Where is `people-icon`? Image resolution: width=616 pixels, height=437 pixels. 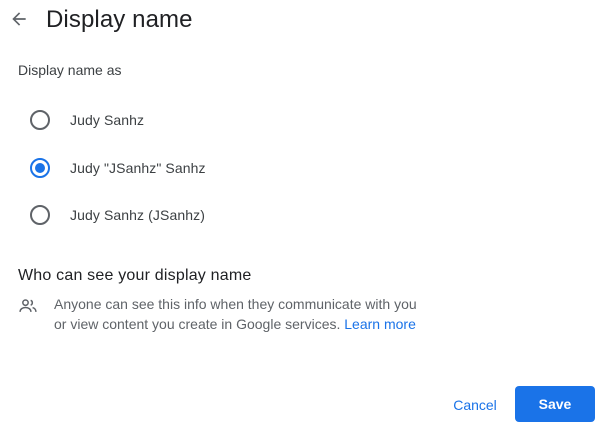 people-icon is located at coordinates (28, 305).